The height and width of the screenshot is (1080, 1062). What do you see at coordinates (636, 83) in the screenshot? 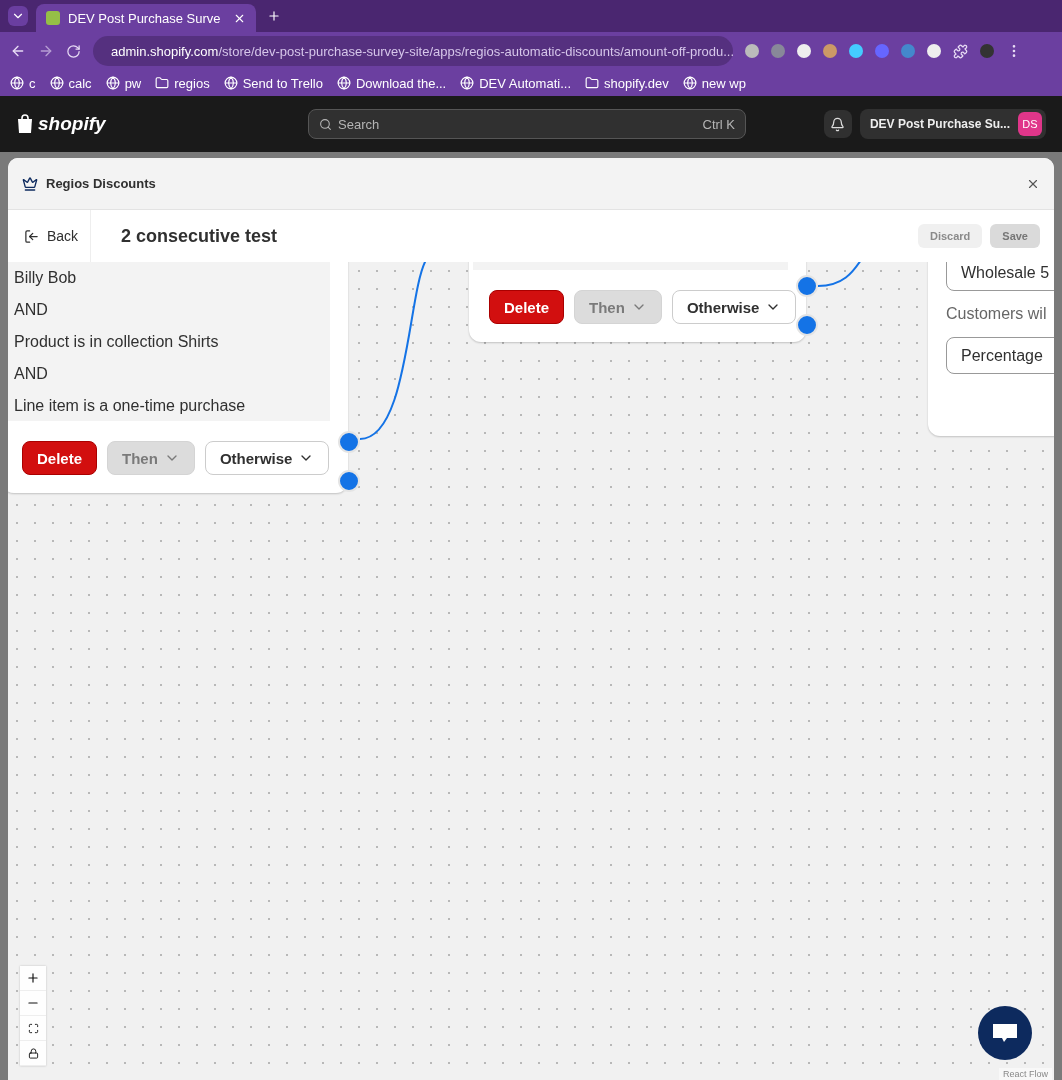
I see `bookmark-label: shopify.dev` at bounding box center [636, 83].